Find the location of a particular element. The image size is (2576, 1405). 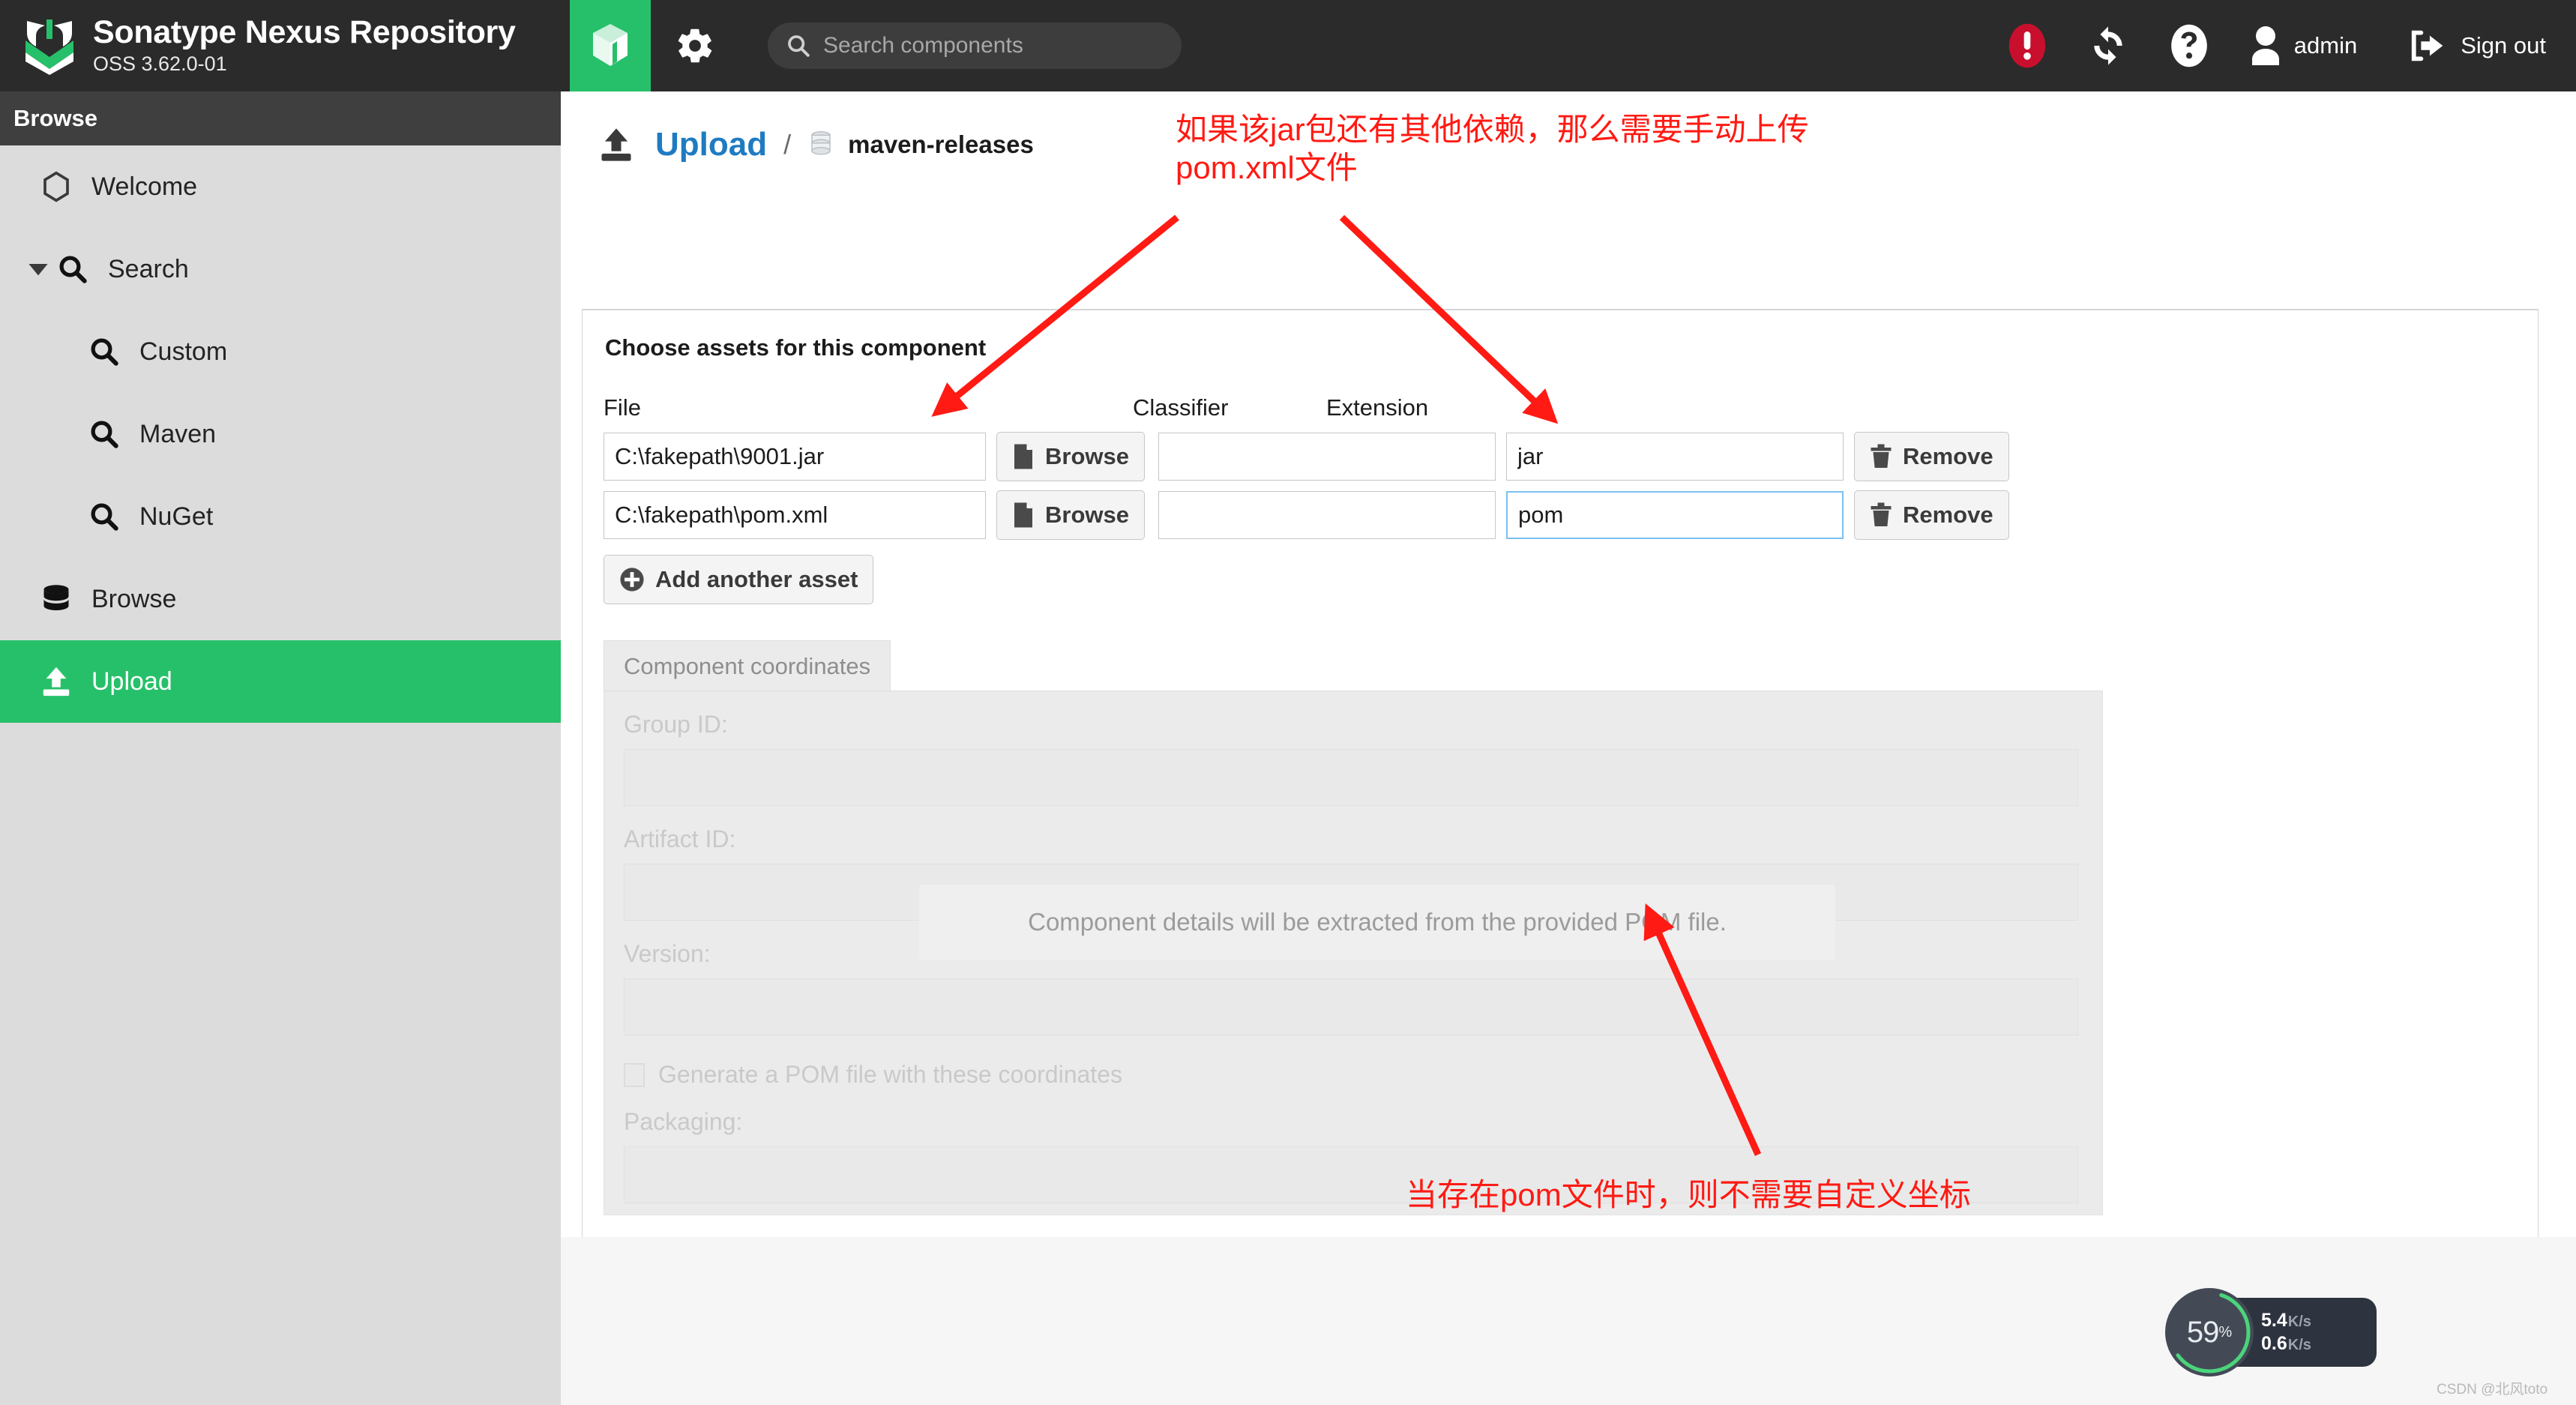

cpu-usage-dial: 59 % is located at coordinates (2210, 1332).